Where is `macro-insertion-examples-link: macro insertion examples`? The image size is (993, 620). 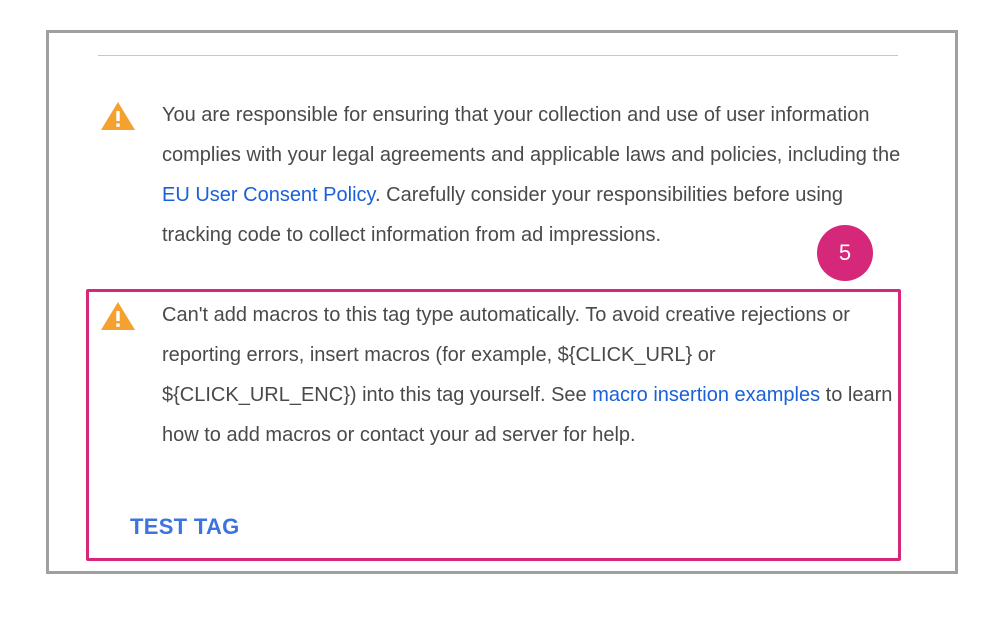
macro-insertion-examples-link: macro insertion examples is located at coordinates (706, 395).